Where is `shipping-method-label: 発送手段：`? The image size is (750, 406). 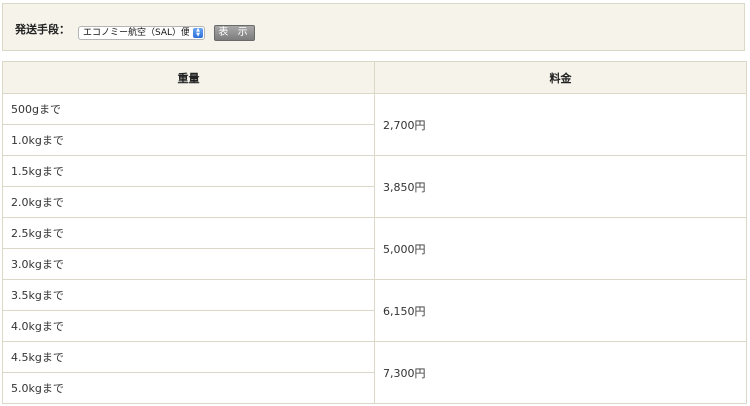
shipping-method-label: 発送手段： is located at coordinates (42, 29).